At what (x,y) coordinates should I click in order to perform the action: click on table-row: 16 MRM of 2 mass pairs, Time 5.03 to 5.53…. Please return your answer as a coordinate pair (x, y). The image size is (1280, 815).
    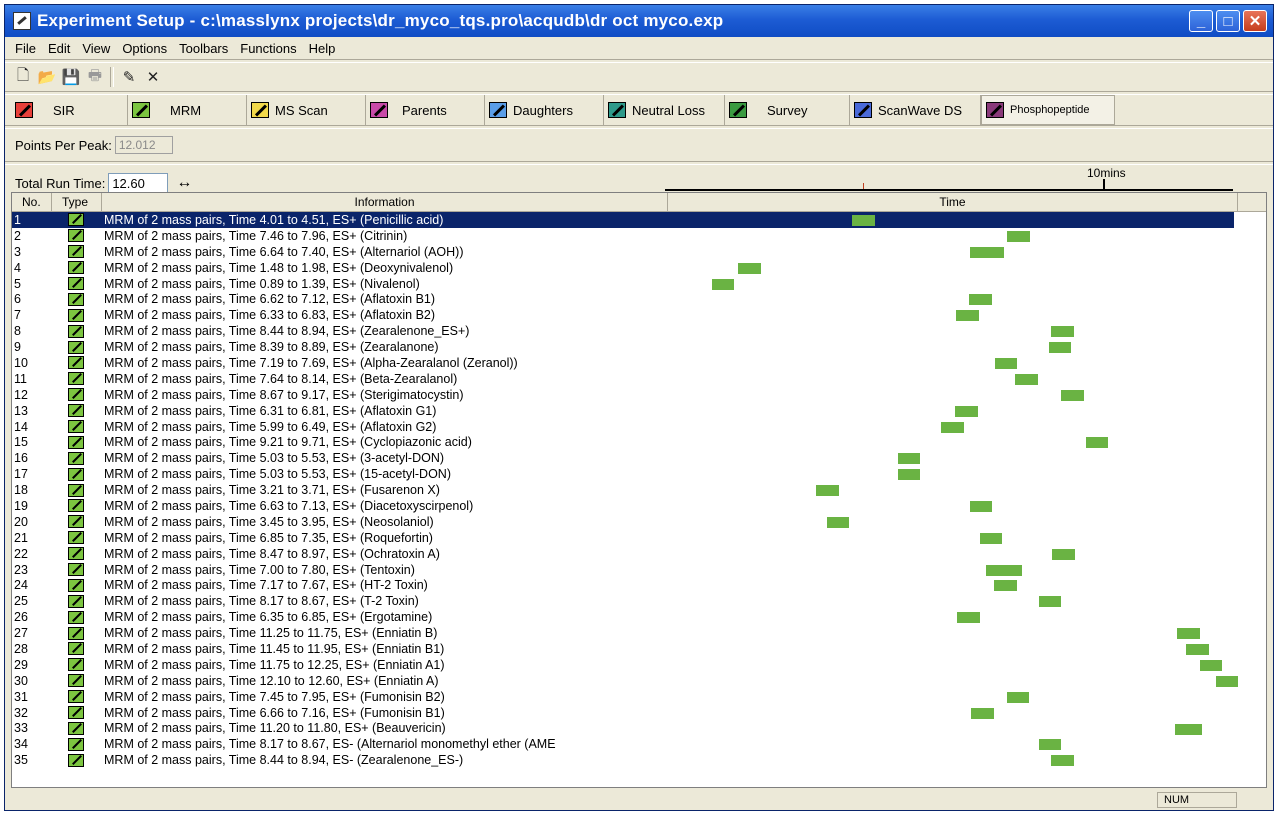
    Looking at the image, I should click on (639, 458).